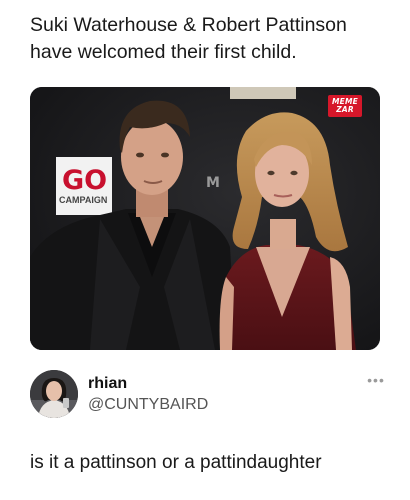 The image size is (410, 500). What do you see at coordinates (213, 183) in the screenshot?
I see `backdrop-letter: M` at bounding box center [213, 183].